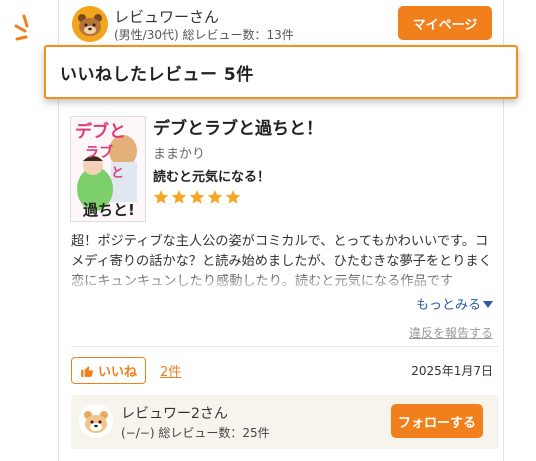 This screenshot has width=536, height=461. I want to click on like-label: いいね, so click(117, 372).